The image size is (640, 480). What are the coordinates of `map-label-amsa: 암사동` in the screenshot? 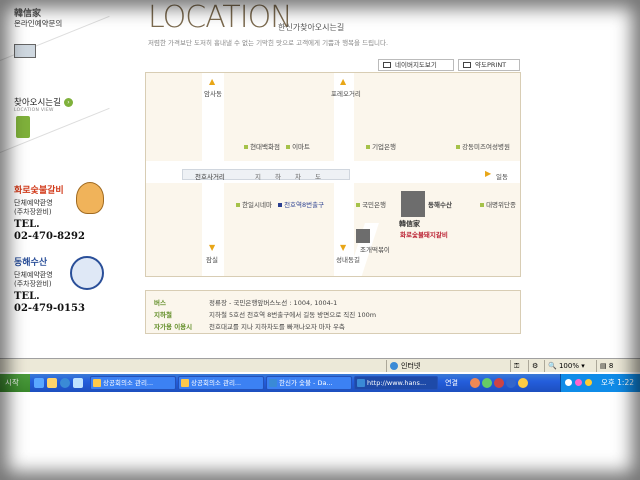 It's located at (213, 94).